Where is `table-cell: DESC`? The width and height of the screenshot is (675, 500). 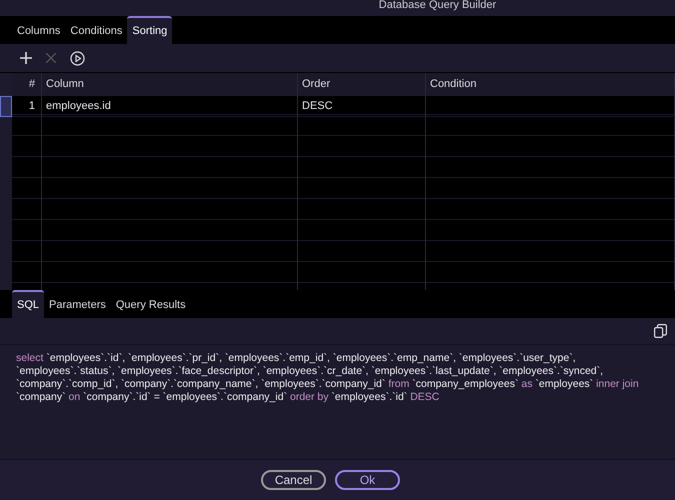
table-cell: DESC is located at coordinates (362, 106).